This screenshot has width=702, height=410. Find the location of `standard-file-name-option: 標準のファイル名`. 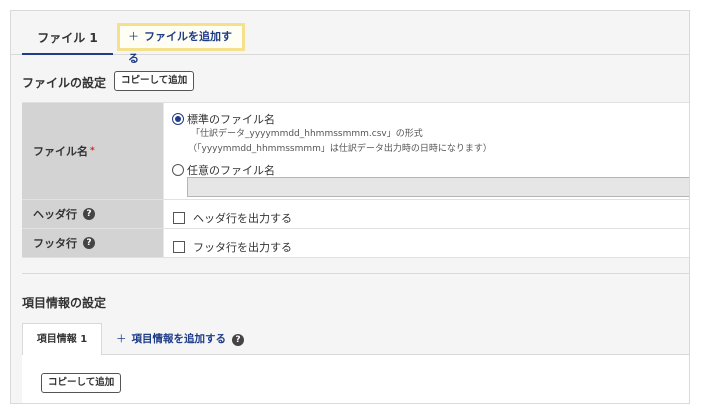

standard-file-name-option: 標準のファイル名 is located at coordinates (223, 117).